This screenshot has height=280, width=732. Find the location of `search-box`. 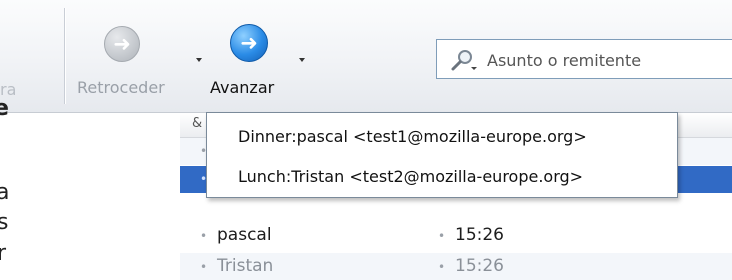

search-box is located at coordinates (584, 59).